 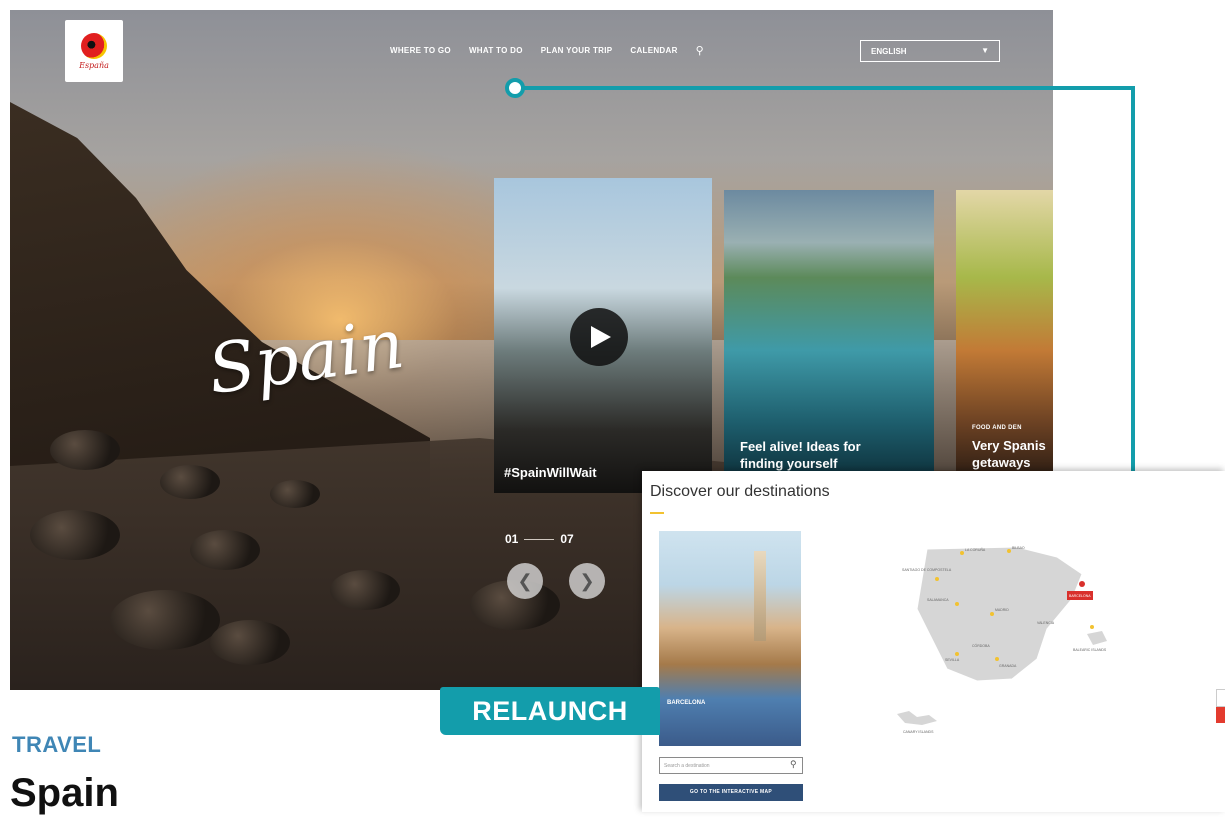 I want to click on article-category: TRAVEL, so click(x=57, y=744).